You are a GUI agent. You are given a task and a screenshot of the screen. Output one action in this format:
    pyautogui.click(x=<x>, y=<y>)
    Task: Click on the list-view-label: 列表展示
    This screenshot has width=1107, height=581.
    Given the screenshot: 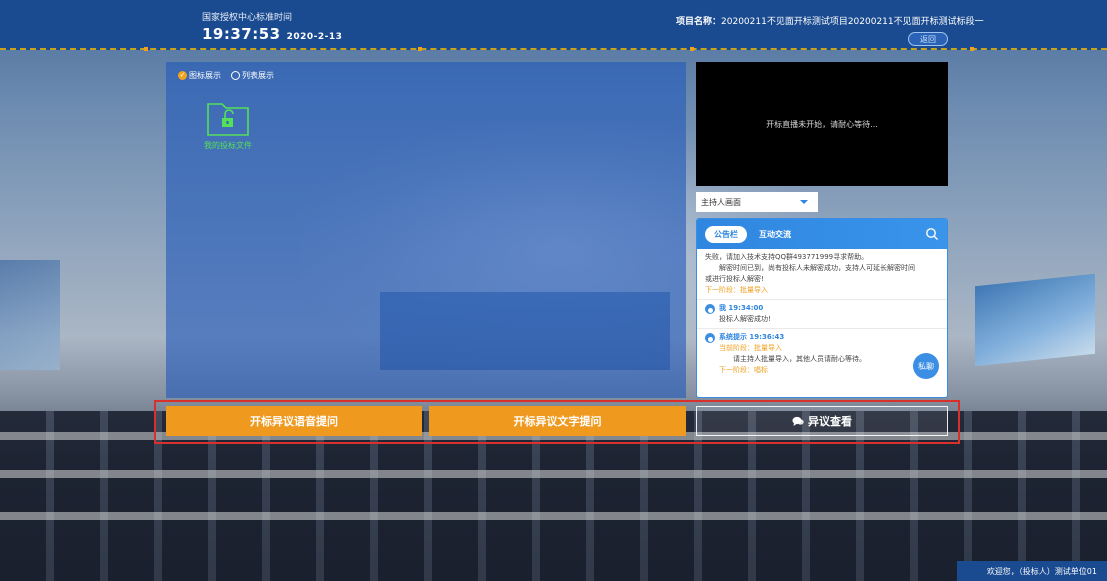 What is the action you would take?
    pyautogui.click(x=258, y=75)
    